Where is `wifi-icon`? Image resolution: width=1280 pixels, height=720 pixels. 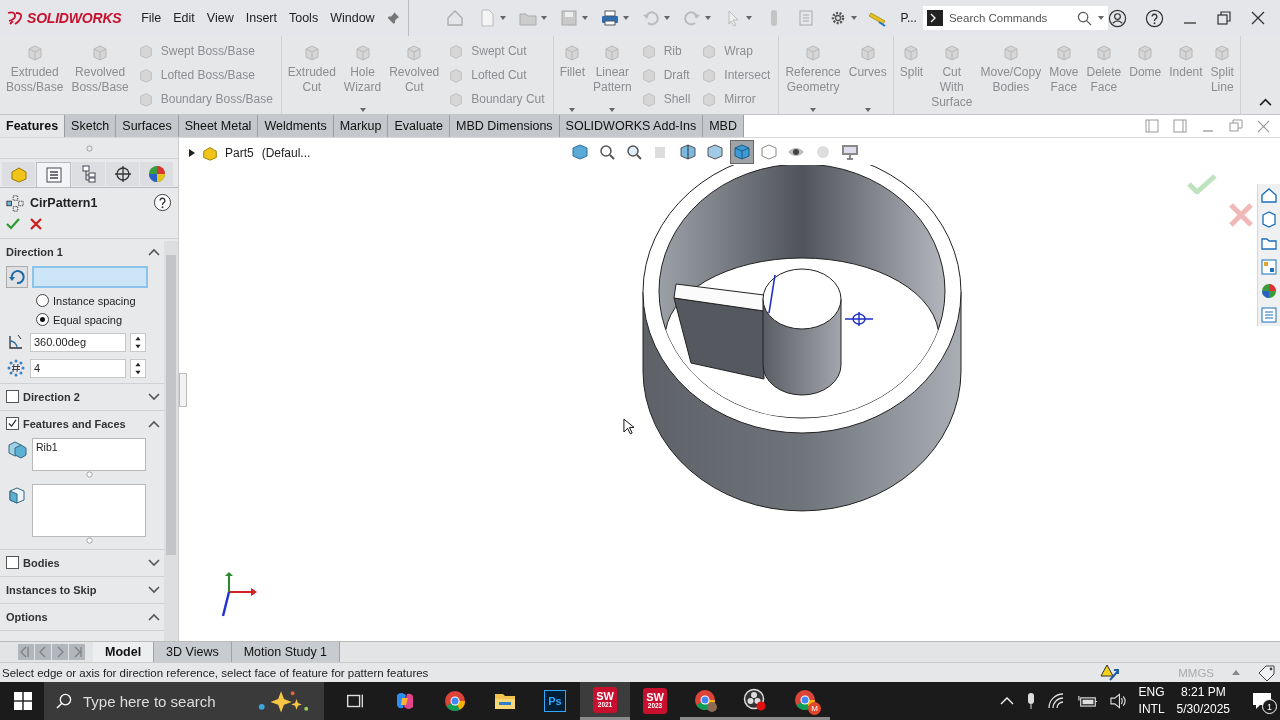 wifi-icon is located at coordinates (1056, 701).